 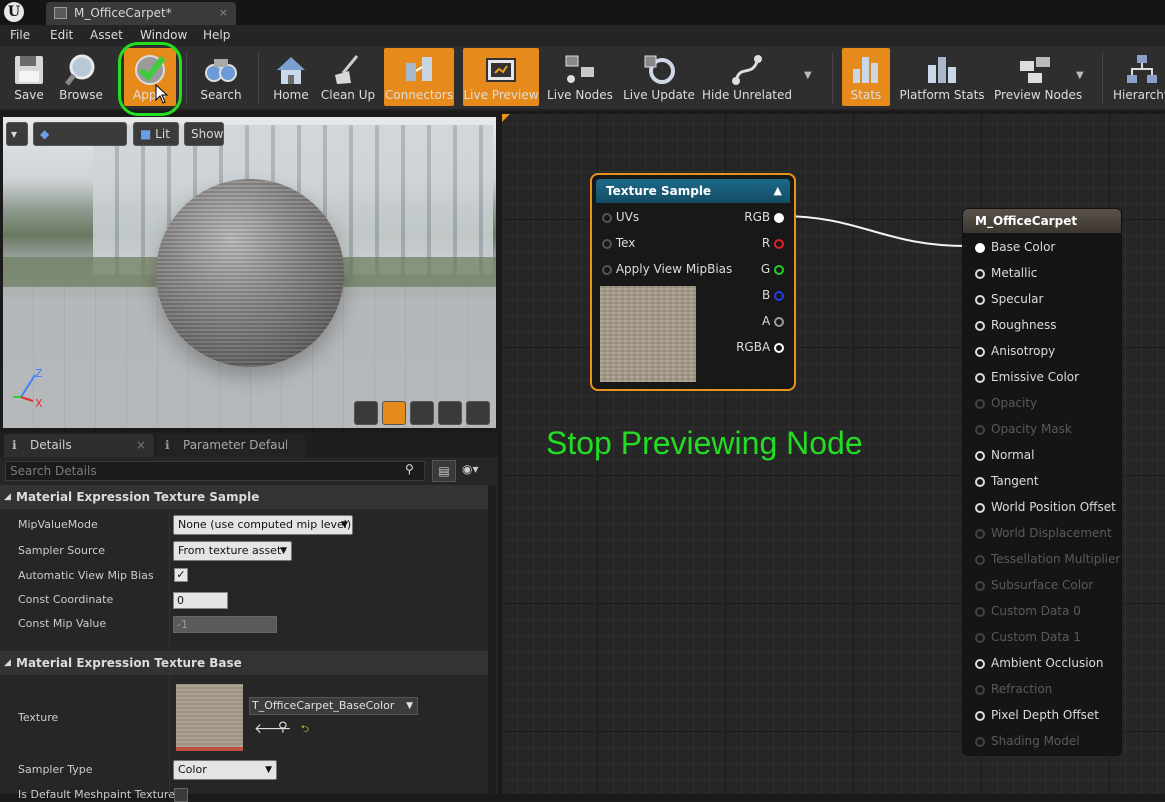 I want to click on material-result-node-header: M_OfficeCarpet, so click(x=1042, y=221).